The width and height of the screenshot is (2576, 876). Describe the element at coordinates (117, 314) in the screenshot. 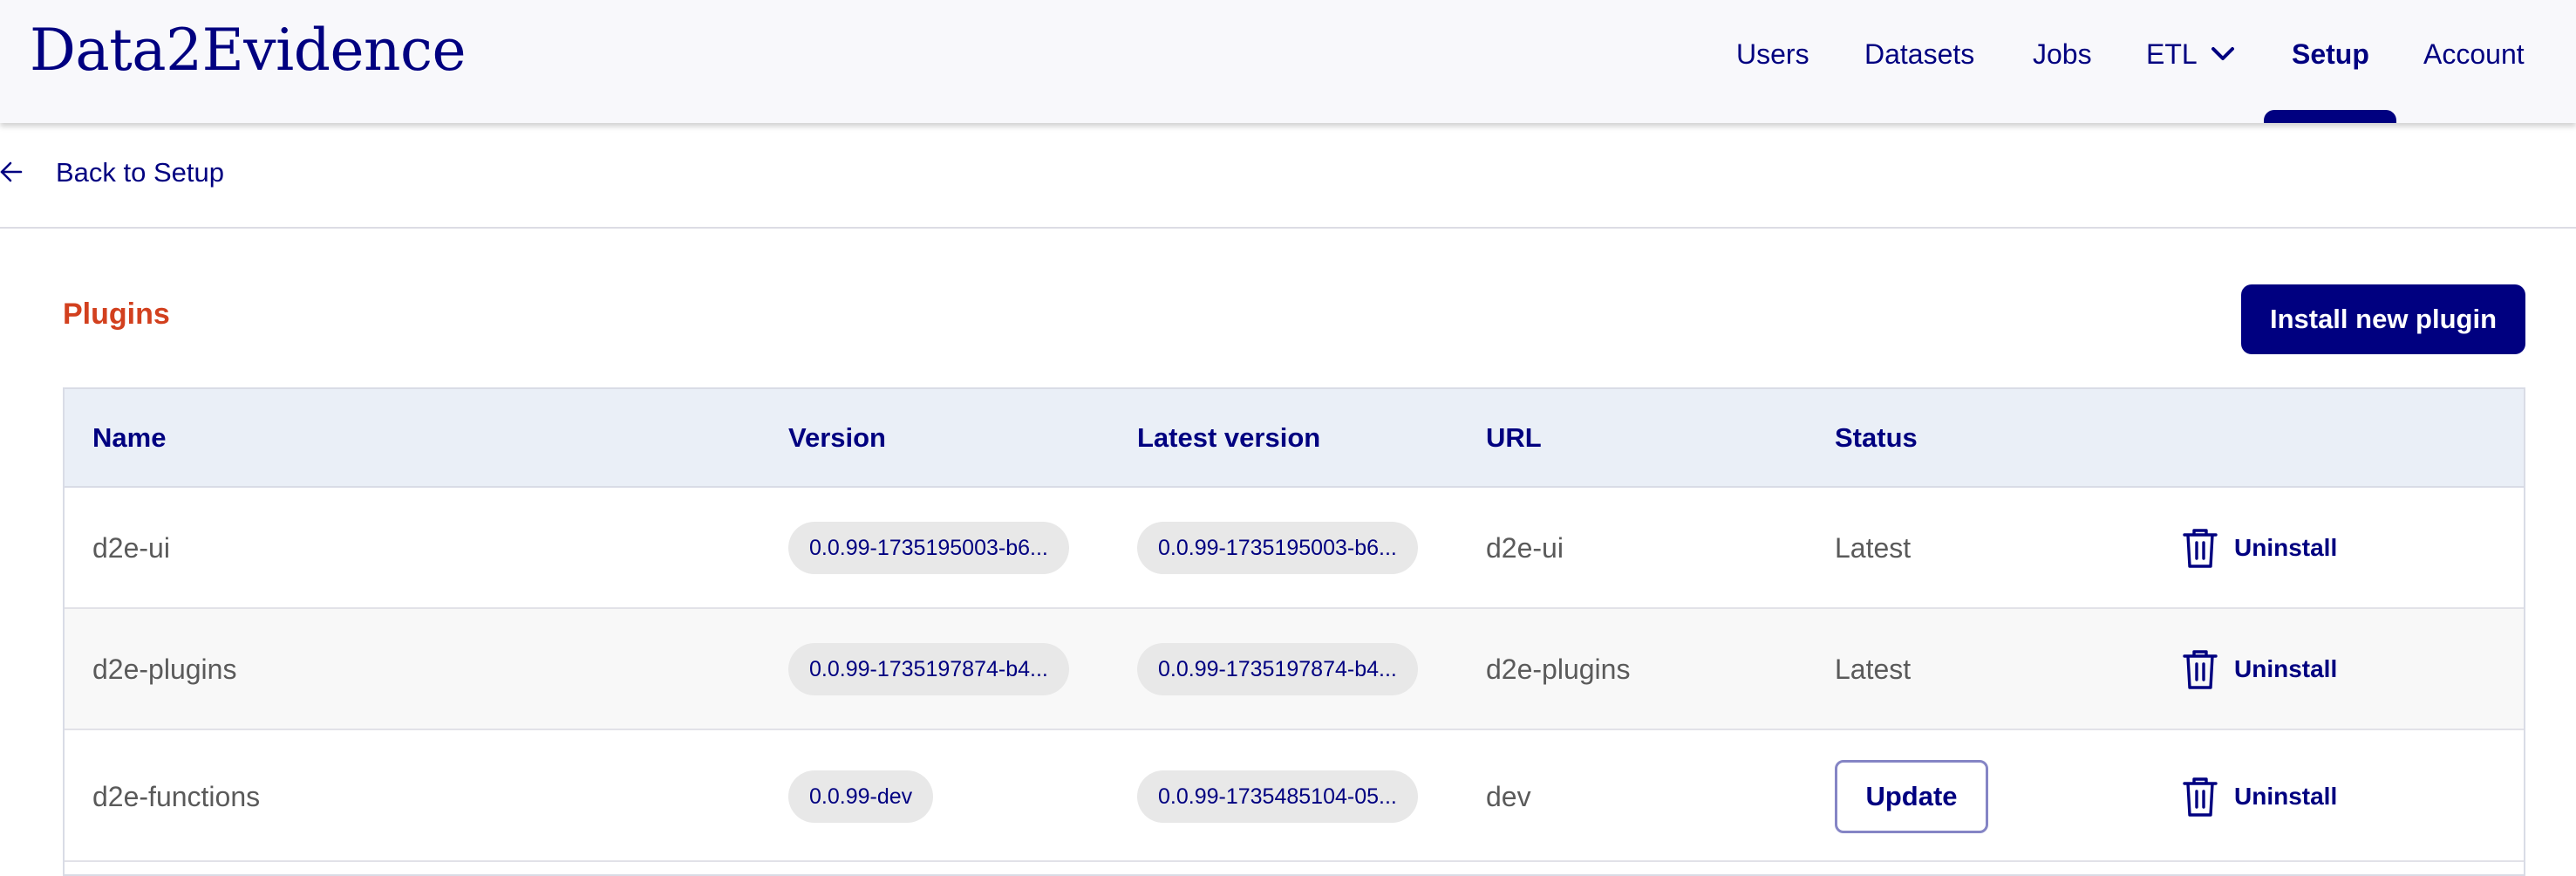

I see `page-title: Plugins` at that location.